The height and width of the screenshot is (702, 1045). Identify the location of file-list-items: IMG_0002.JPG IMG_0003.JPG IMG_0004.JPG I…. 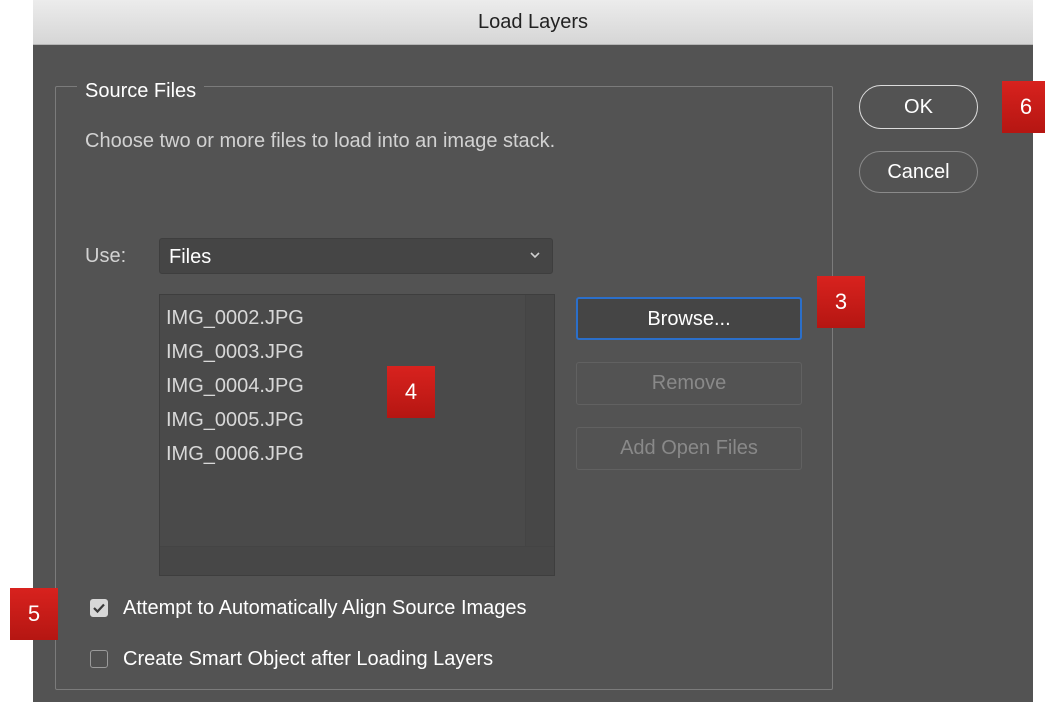
(235, 386).